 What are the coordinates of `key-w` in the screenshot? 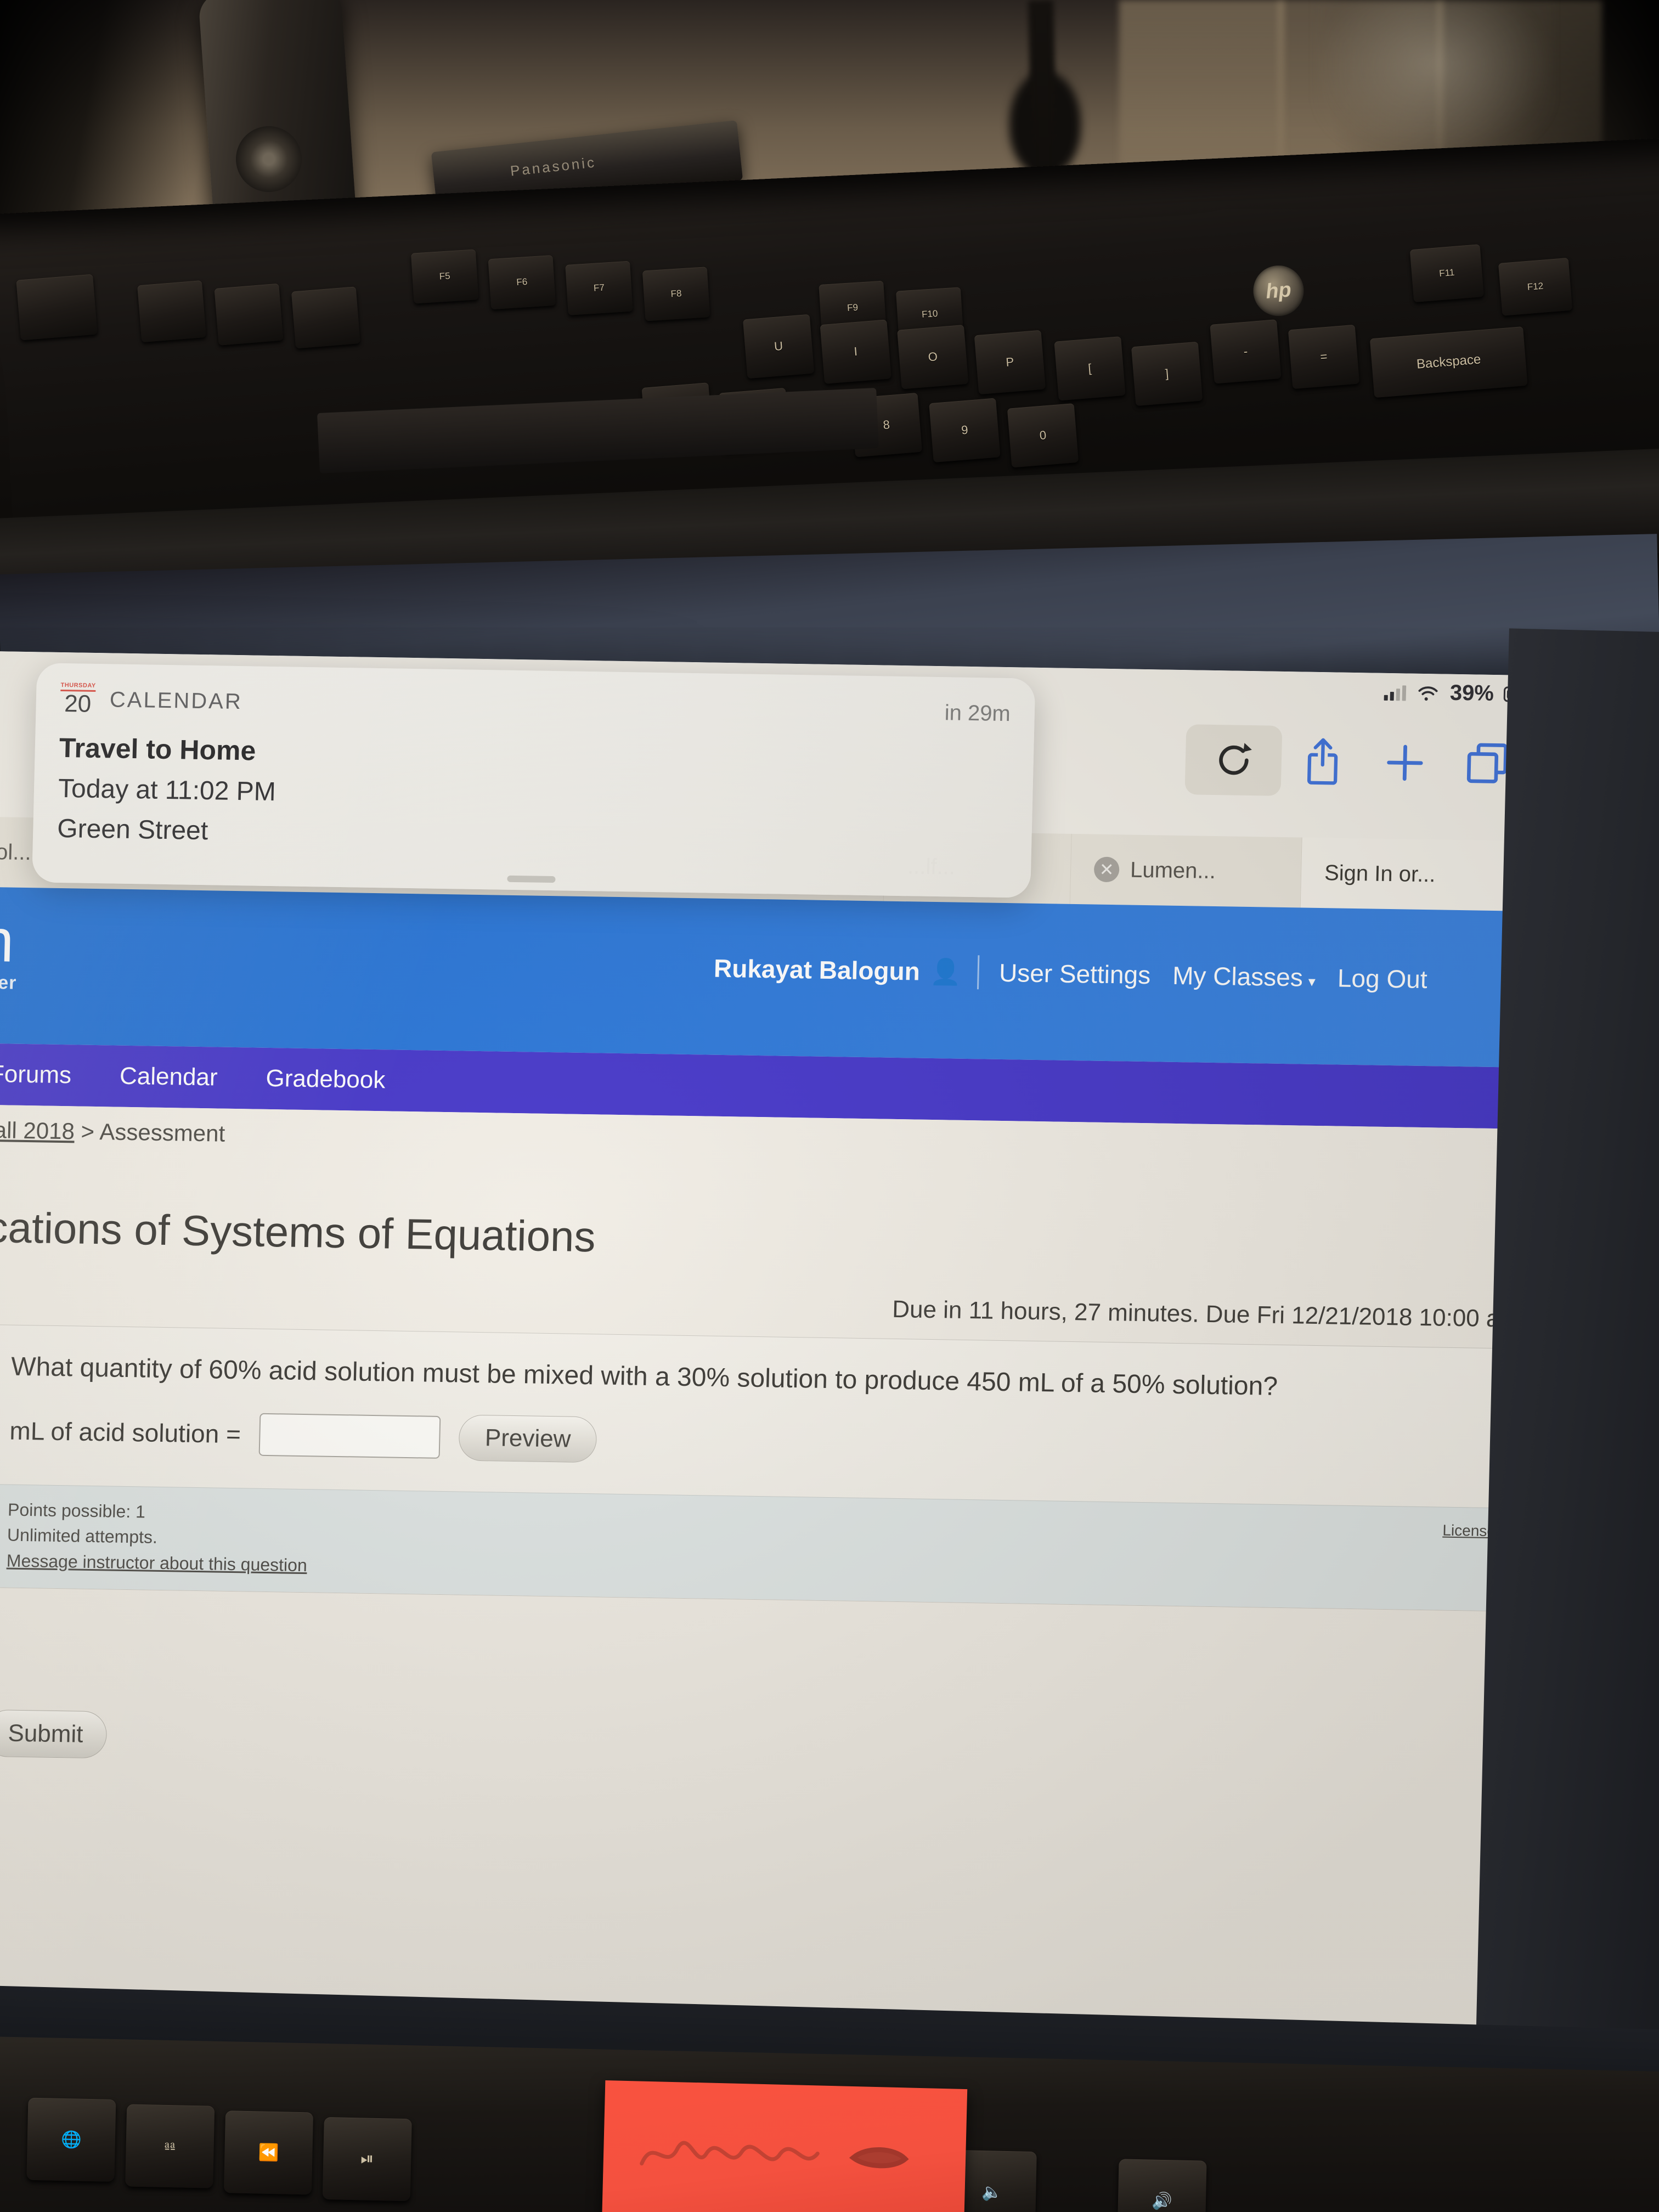 It's located at (172, 312).